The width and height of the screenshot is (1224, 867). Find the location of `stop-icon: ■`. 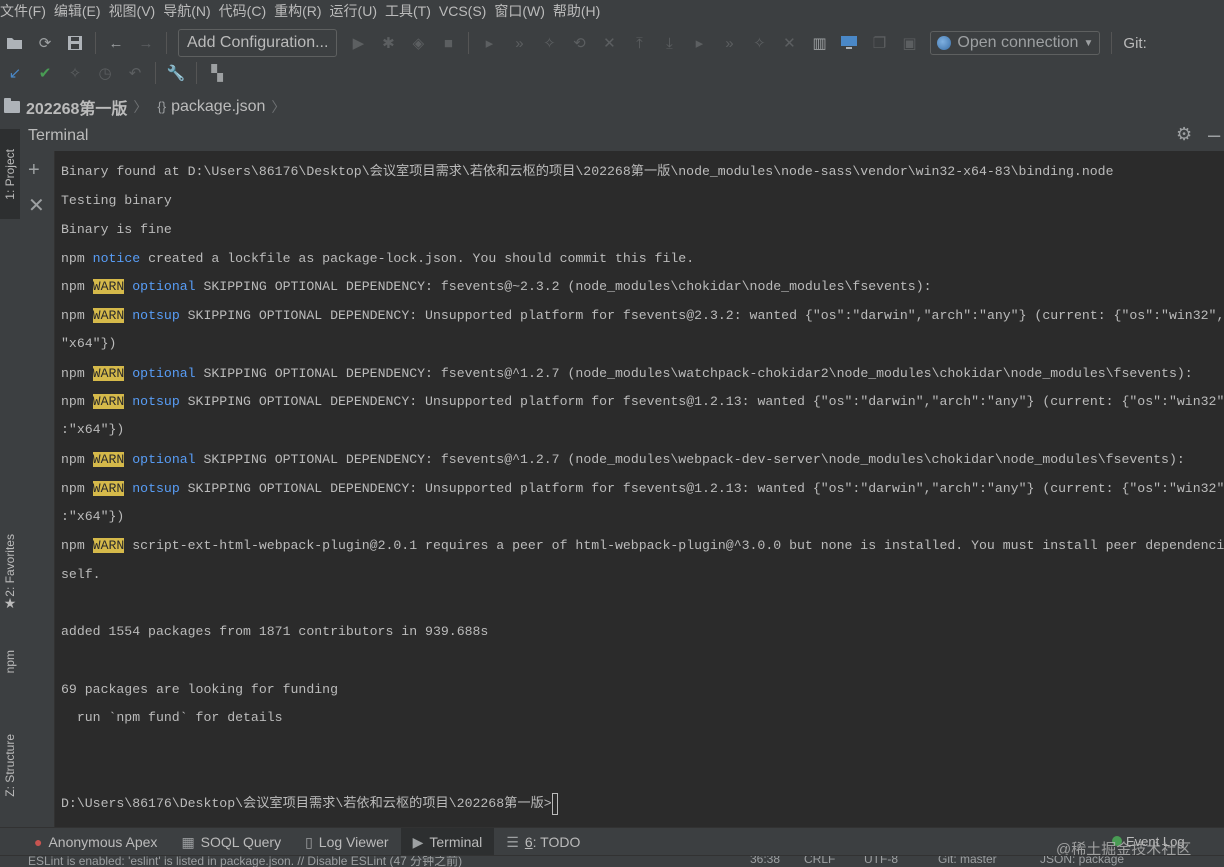

stop-icon: ■ is located at coordinates (448, 43).